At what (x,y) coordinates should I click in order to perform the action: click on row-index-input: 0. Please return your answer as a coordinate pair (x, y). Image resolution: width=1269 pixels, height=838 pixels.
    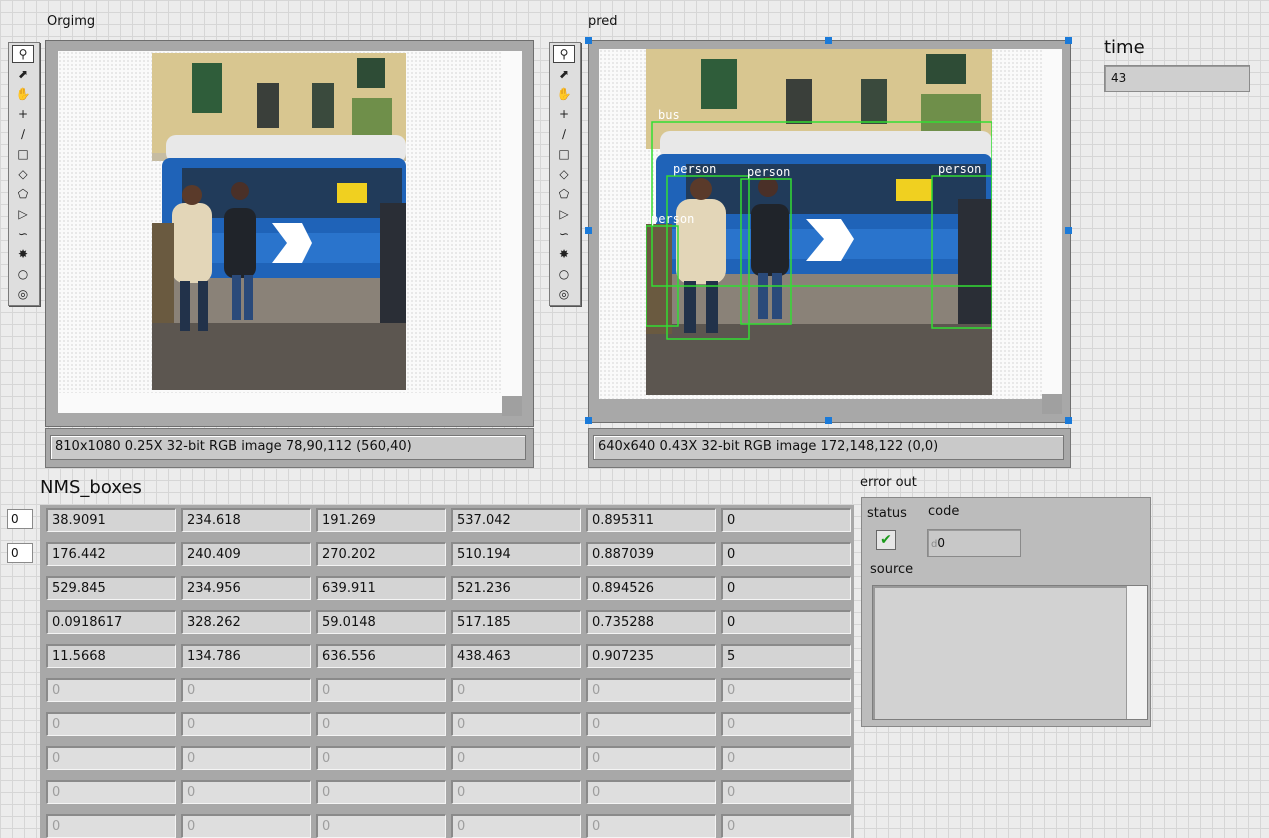
    Looking at the image, I should click on (20, 519).